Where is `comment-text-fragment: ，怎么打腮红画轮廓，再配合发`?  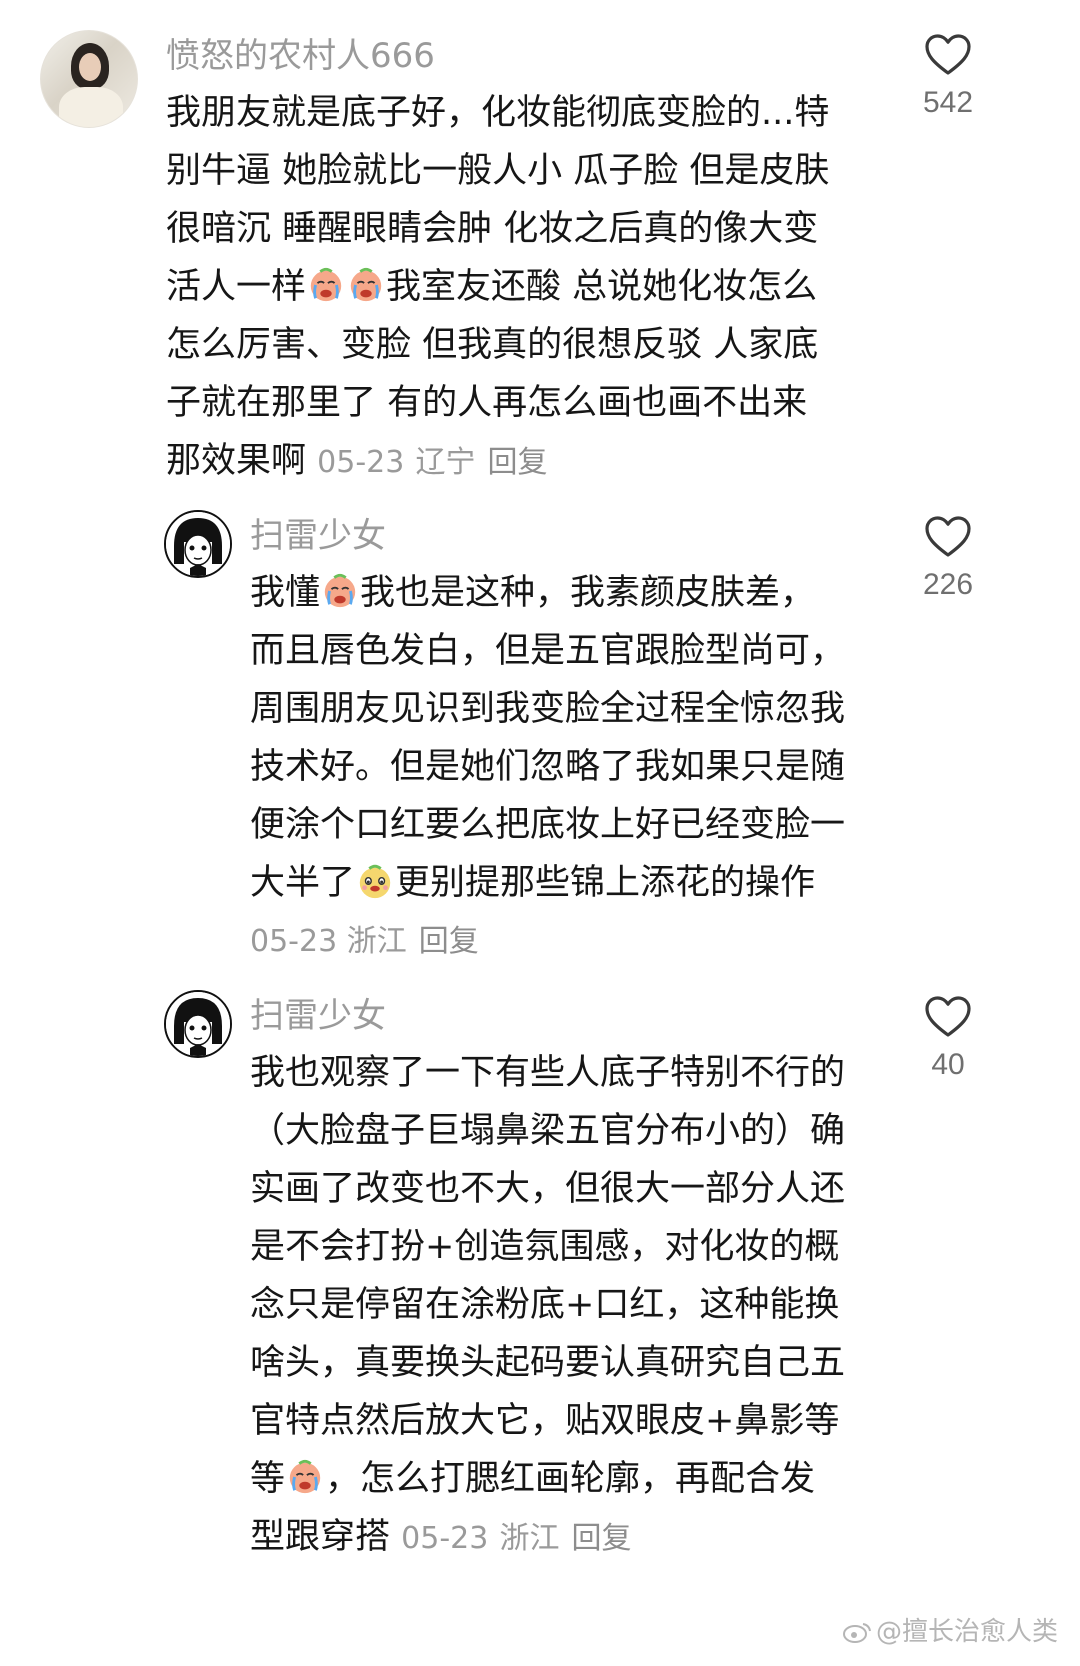 comment-text-fragment: ，怎么打腮红画轮廓，再配合发 is located at coordinates (570, 1479).